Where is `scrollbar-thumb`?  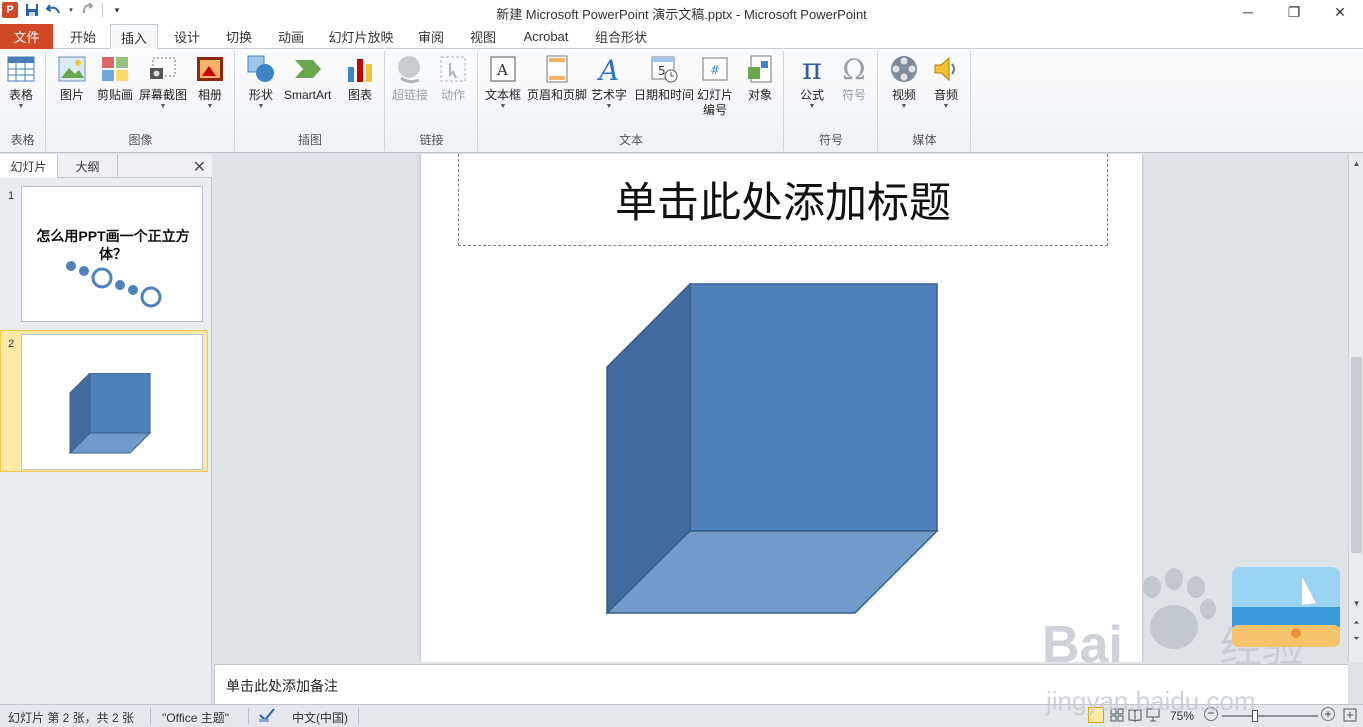
scrollbar-thumb is located at coordinates (1356, 455).